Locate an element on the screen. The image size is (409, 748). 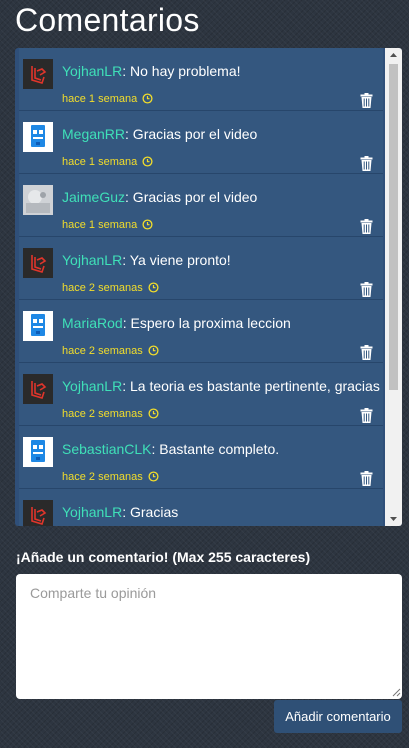
comment-username: JaimeGuz is located at coordinates (93, 197).